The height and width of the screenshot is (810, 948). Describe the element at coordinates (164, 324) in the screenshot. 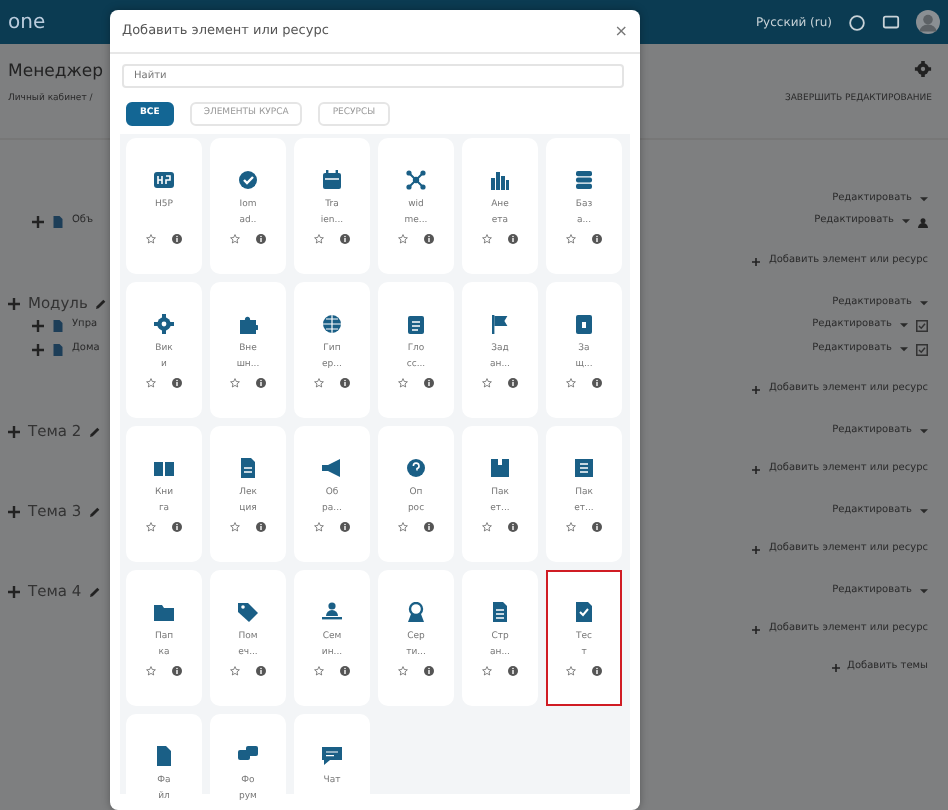

I see `gear-icon` at that location.